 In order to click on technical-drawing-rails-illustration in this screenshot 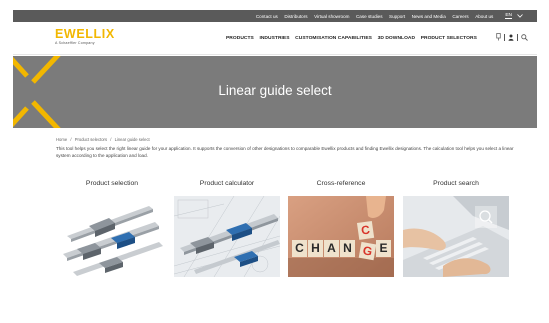, I will do `click(227, 236)`.